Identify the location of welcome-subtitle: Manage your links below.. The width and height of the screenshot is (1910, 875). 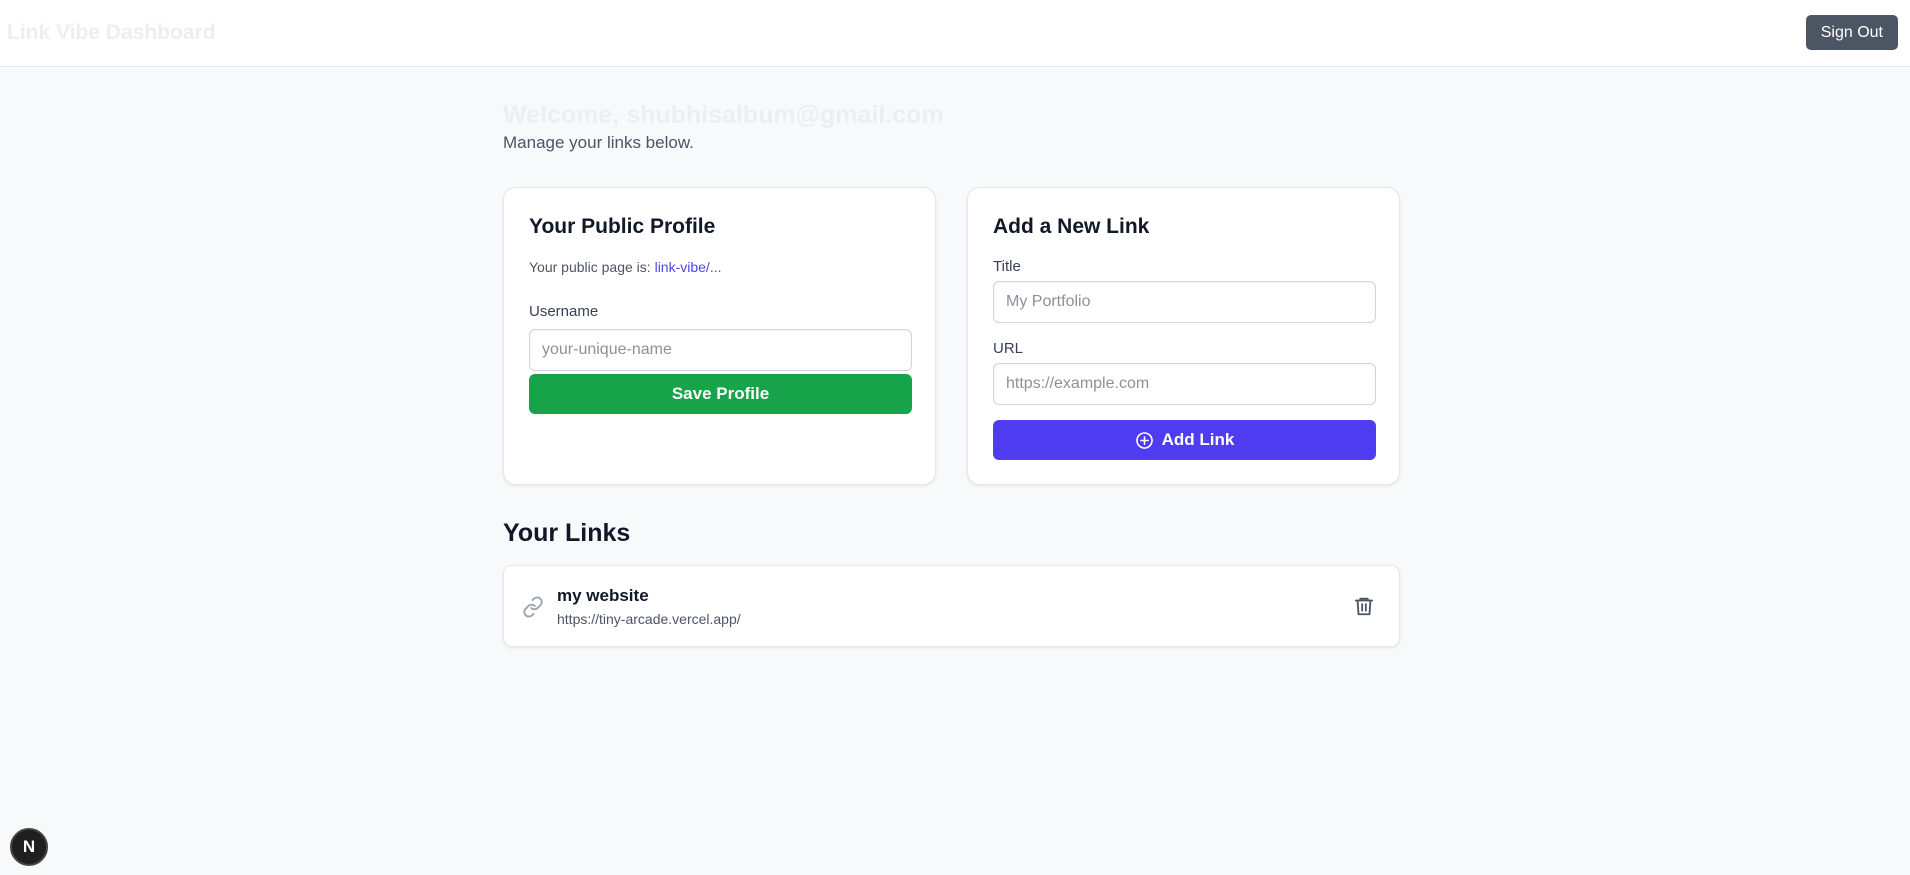
(598, 142).